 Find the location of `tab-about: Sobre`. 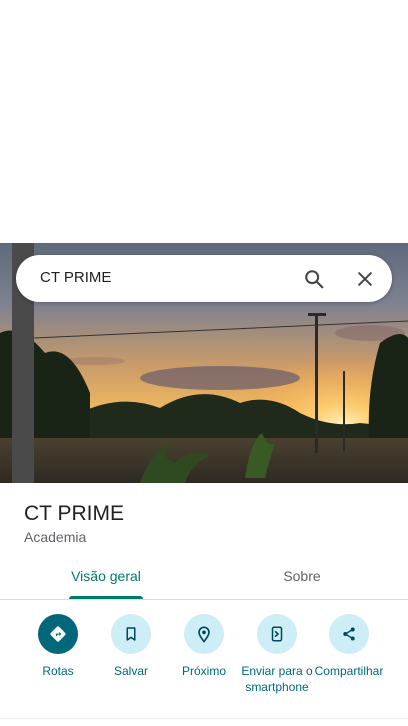

tab-about: Sobre is located at coordinates (302, 578).